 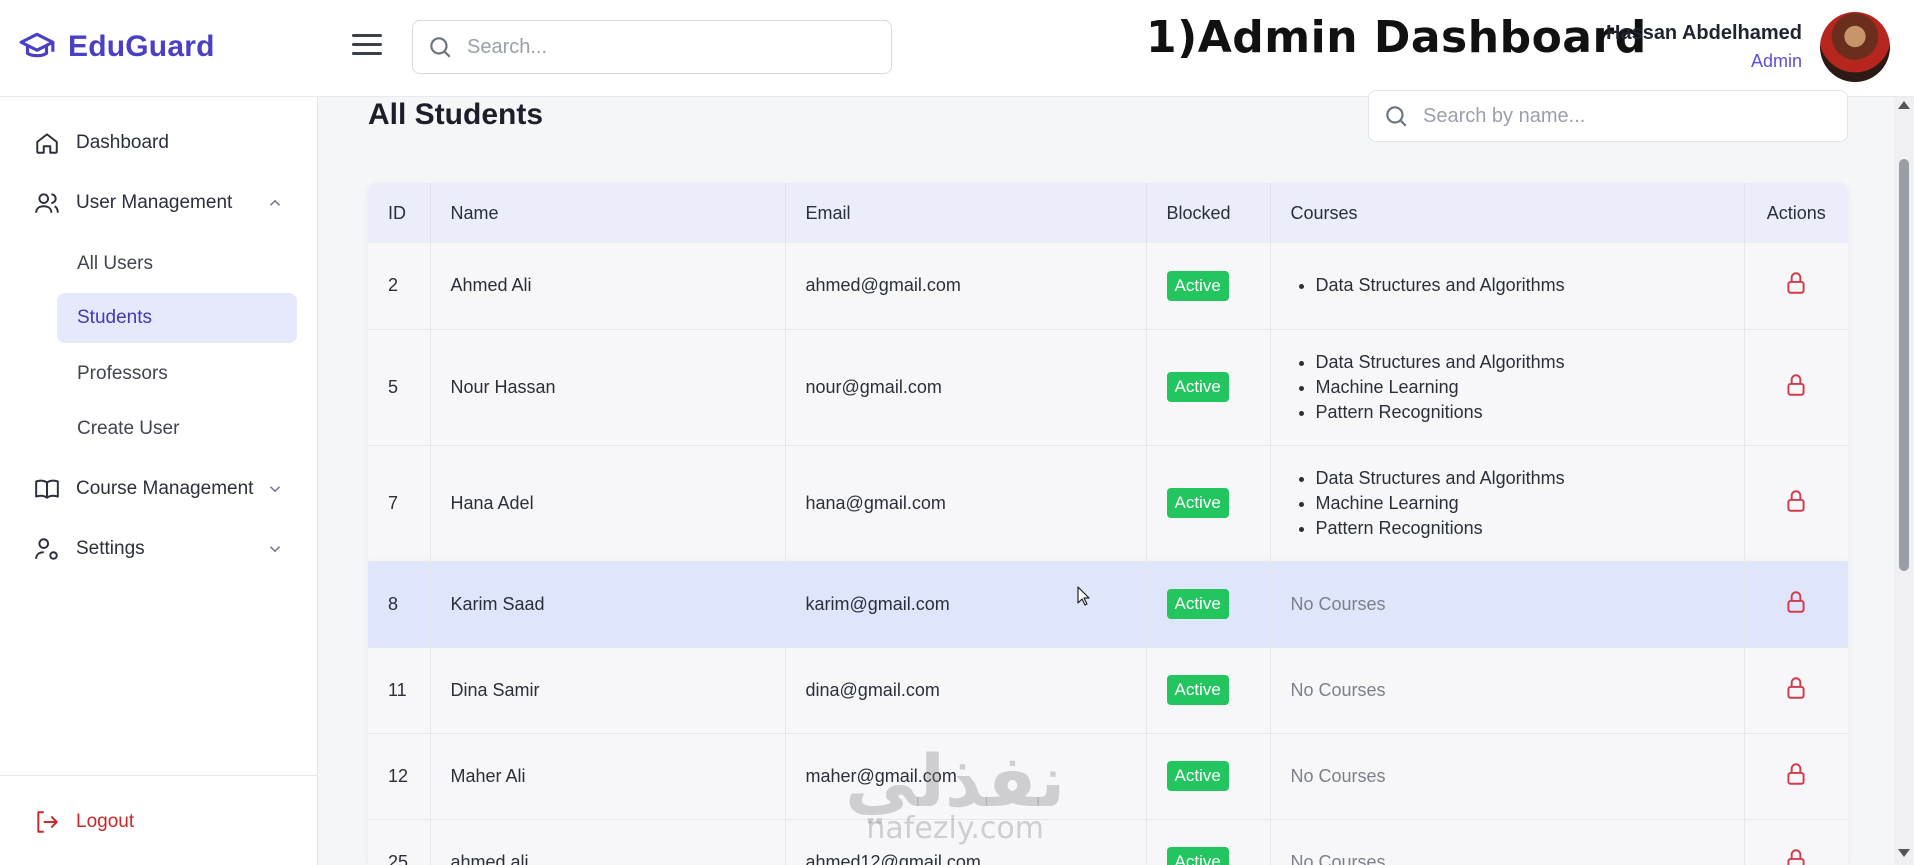 What do you see at coordinates (966, 213) in the screenshot?
I see `column-header-email: Email` at bounding box center [966, 213].